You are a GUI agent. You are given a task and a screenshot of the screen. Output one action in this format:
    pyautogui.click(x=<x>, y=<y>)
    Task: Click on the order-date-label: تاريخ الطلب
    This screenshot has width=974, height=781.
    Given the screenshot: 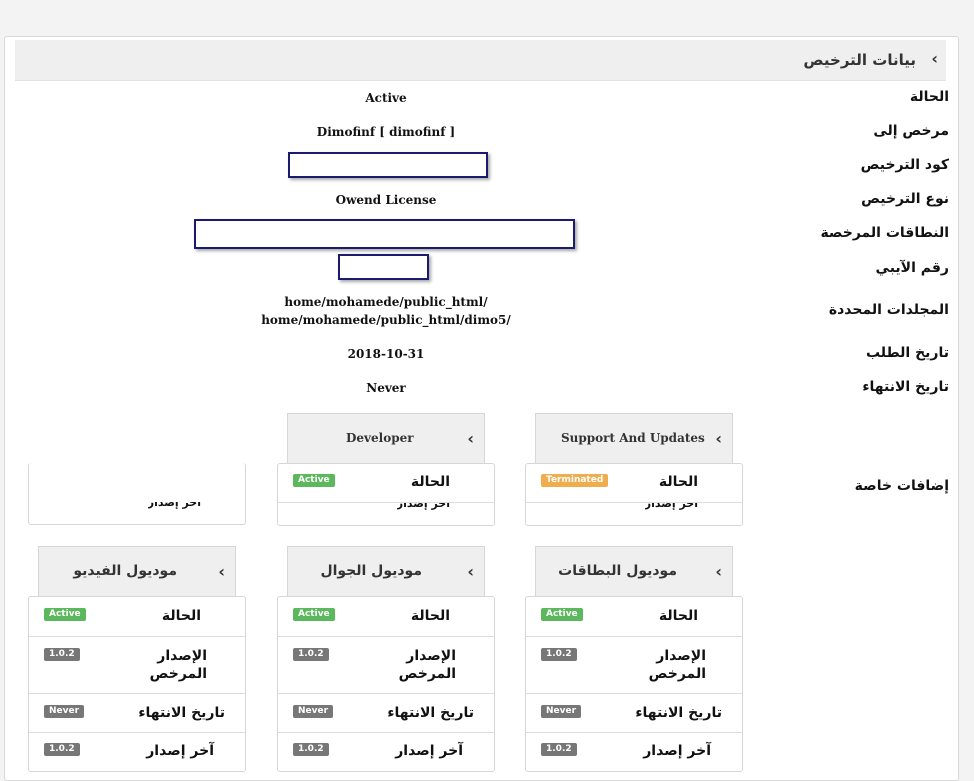 What is the action you would take?
    pyautogui.click(x=907, y=353)
    